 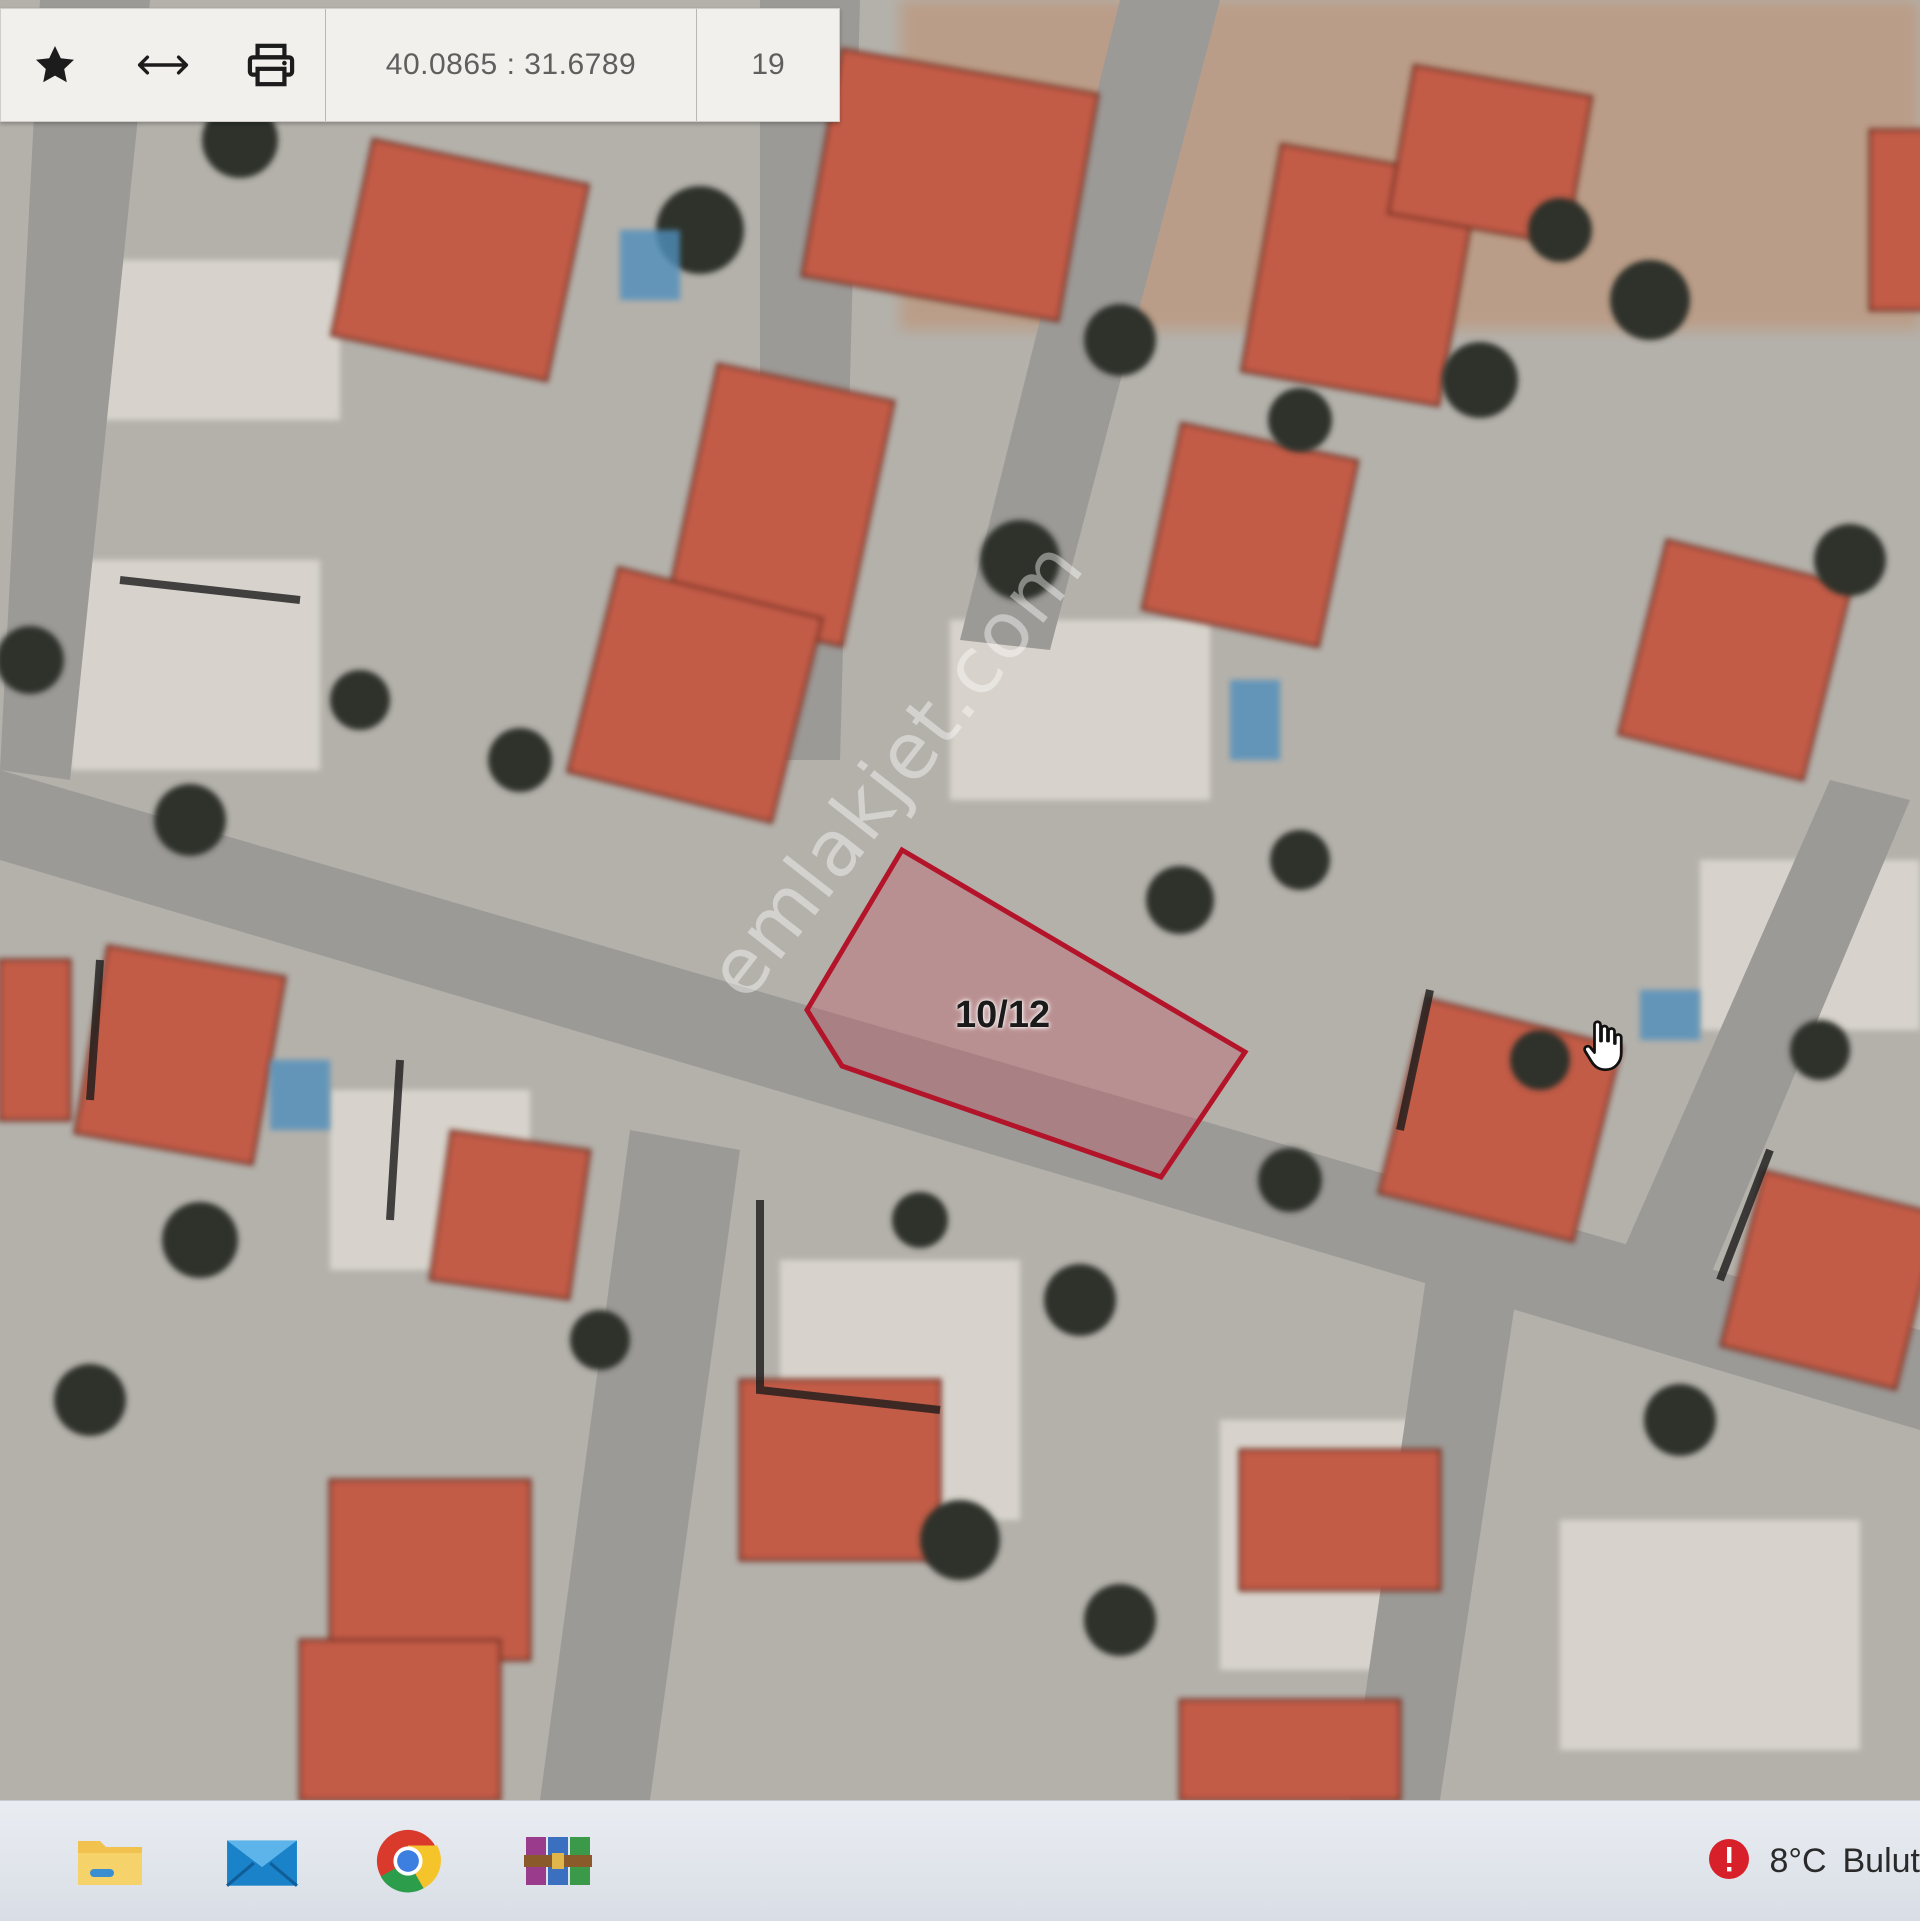 I want to click on taskbar: 8°C Bulut, so click(x=960, y=1860).